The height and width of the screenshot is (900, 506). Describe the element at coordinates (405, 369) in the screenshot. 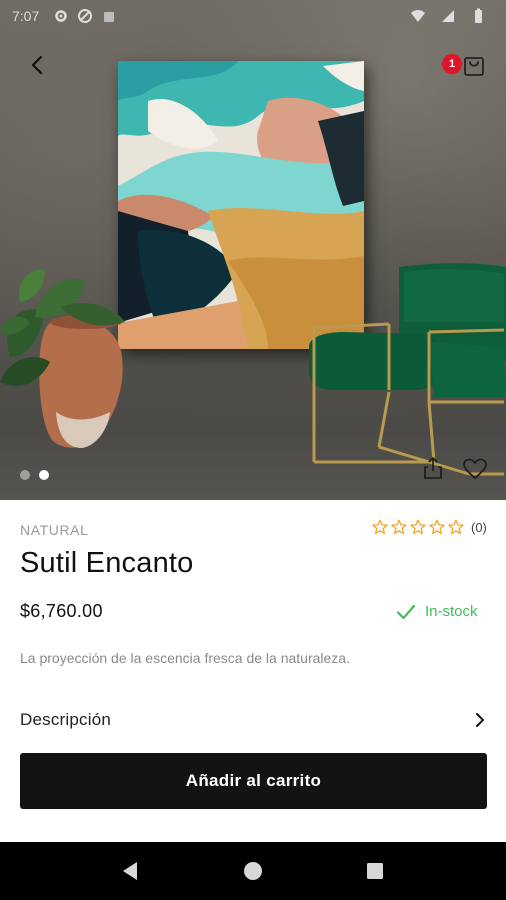

I see `green-armchair-decor` at that location.